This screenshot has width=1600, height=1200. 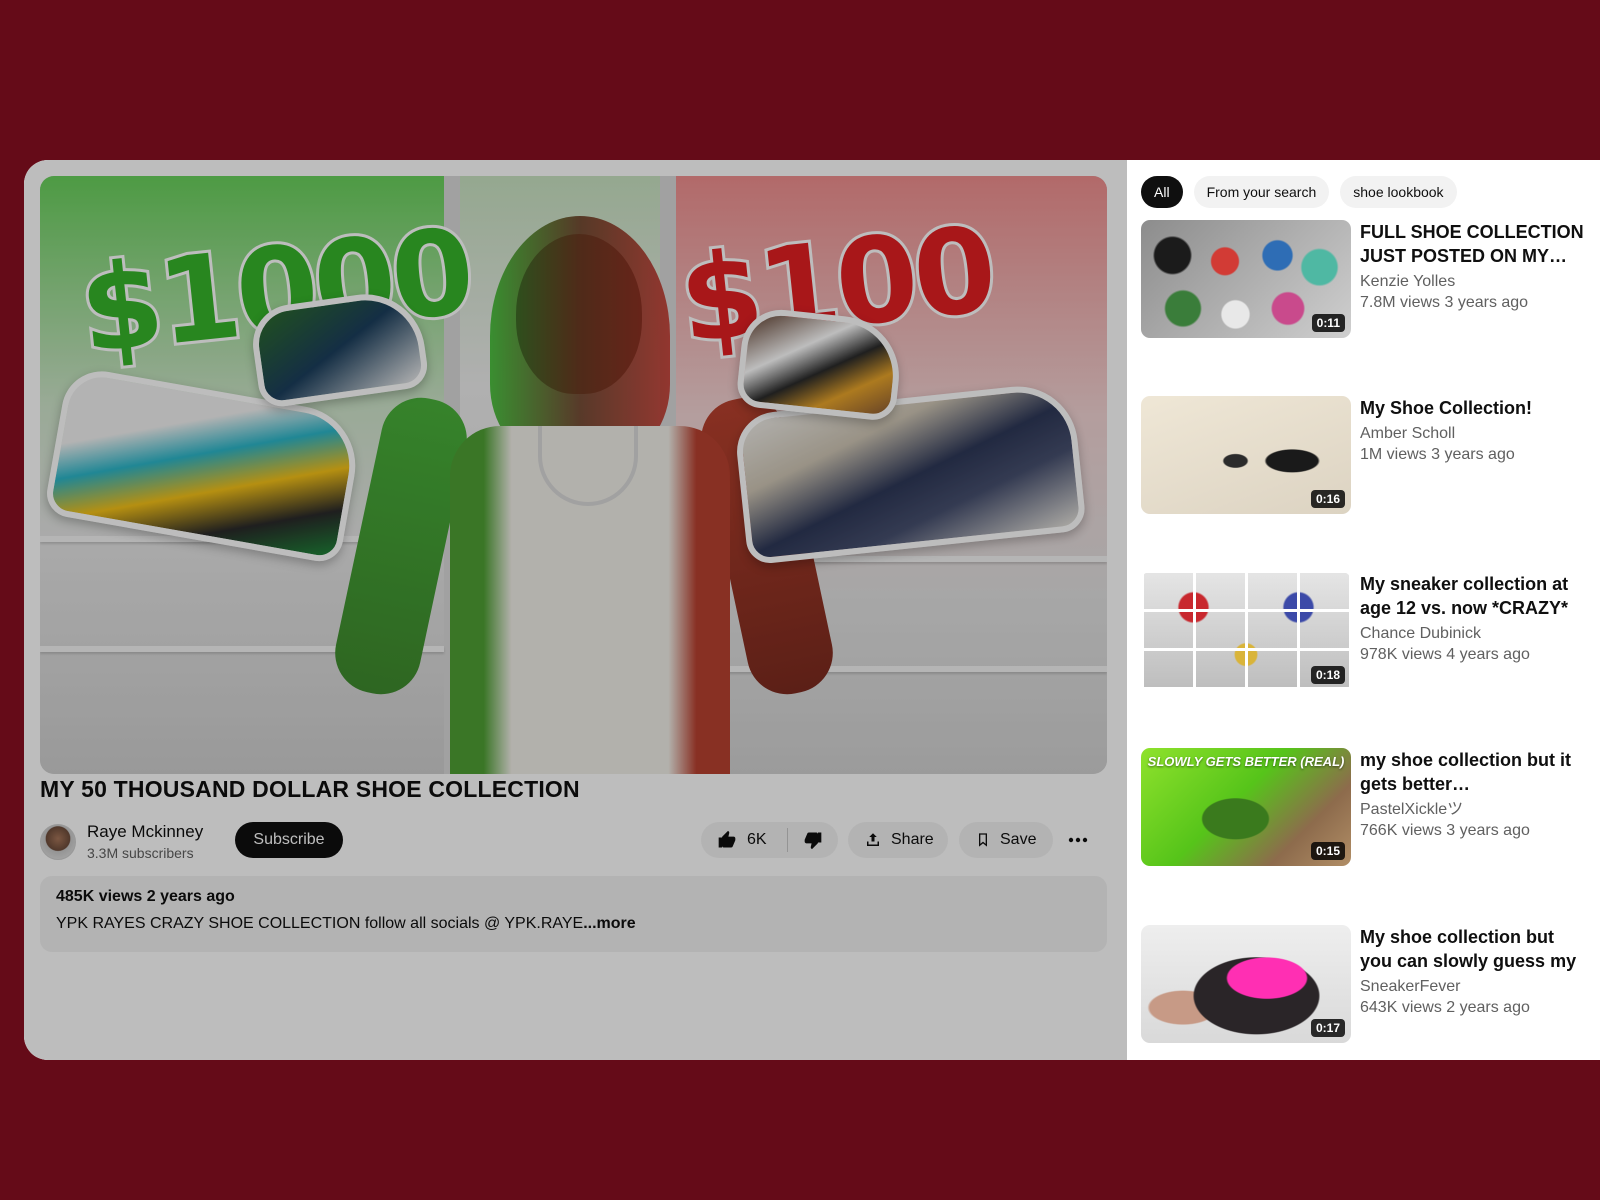 I want to click on recommendation-stats: 643K views 2 years ago, so click(x=1445, y=1007).